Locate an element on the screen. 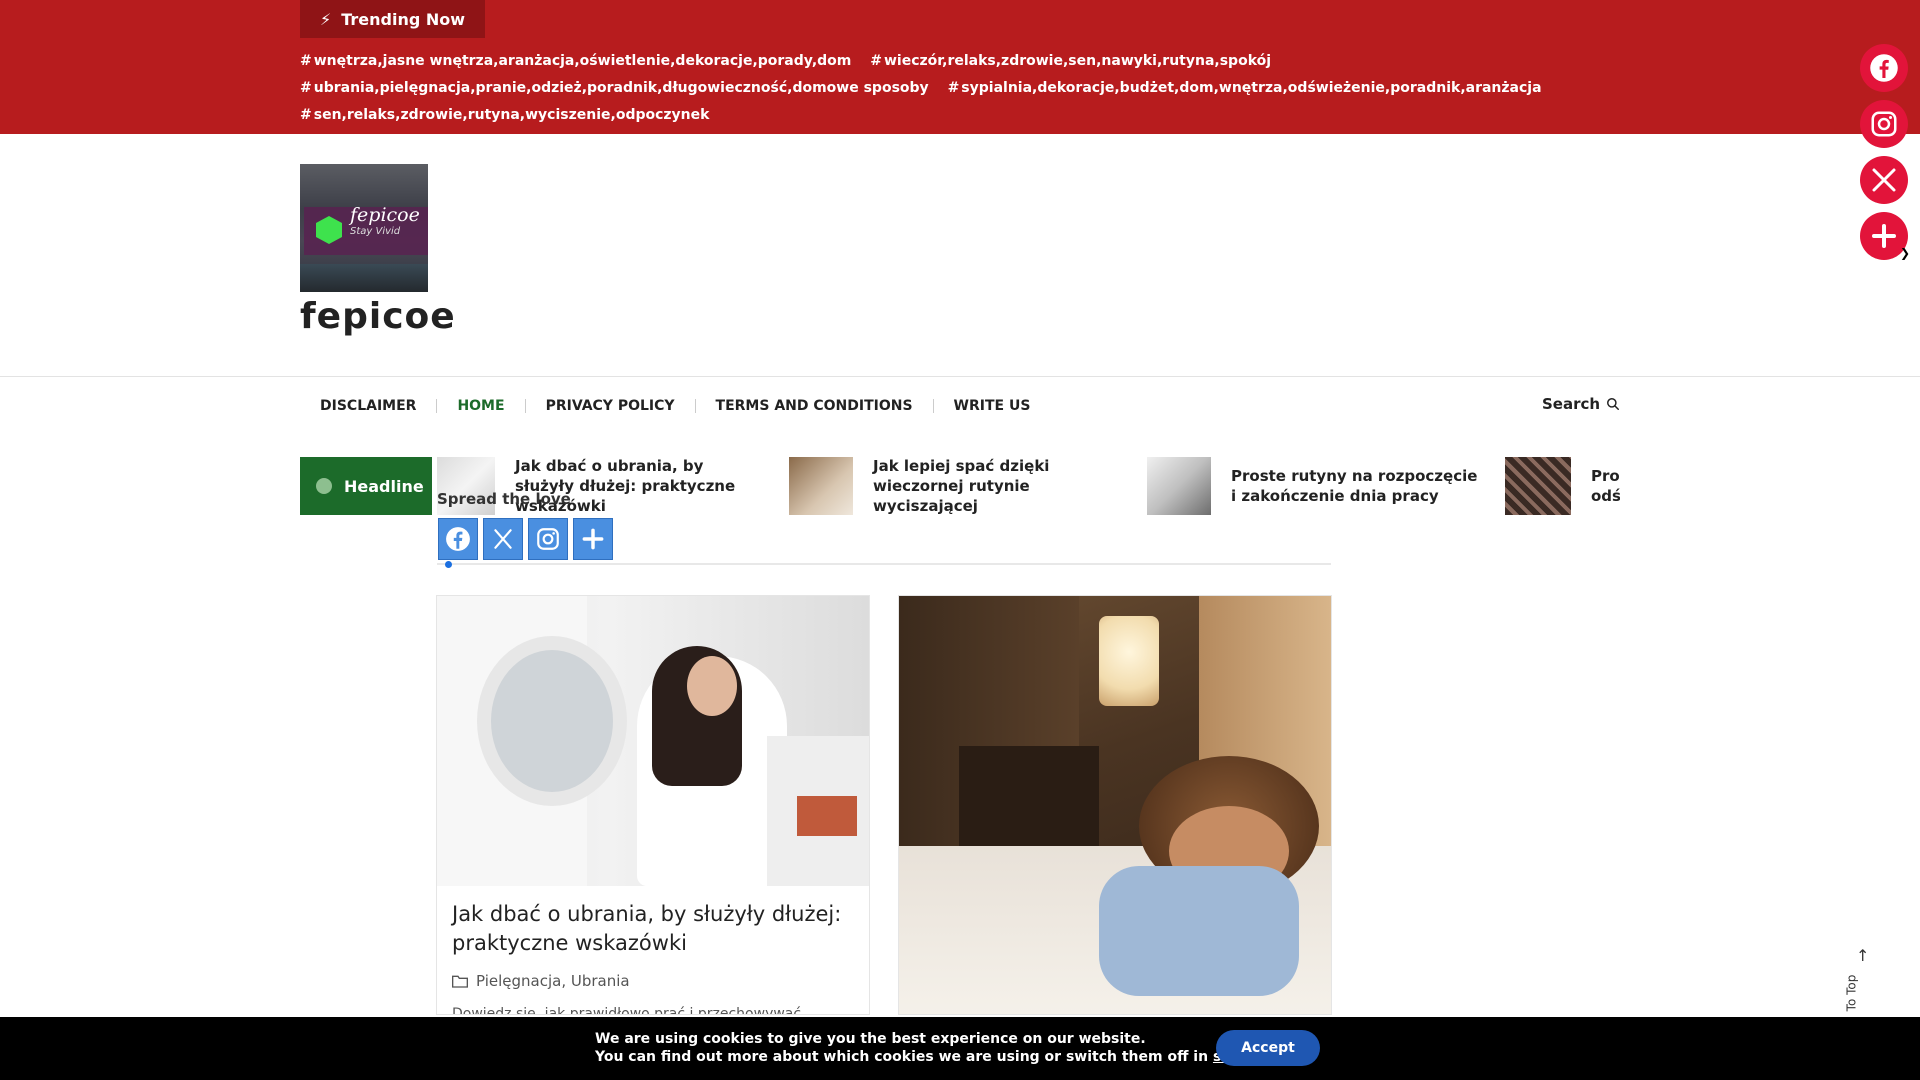  post-categories: Pielęgnacja, Ubrania is located at coordinates (541, 981).